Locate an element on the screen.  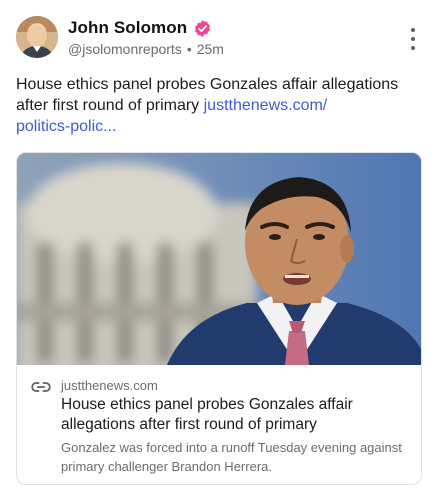
author-display-name: John Solomon is located at coordinates (127, 28).